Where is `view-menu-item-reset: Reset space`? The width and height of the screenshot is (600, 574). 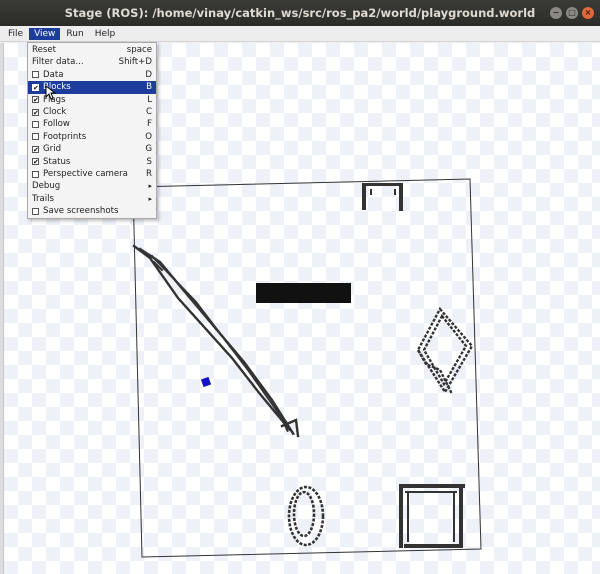
view-menu-item-reset: Reset space is located at coordinates (92, 50).